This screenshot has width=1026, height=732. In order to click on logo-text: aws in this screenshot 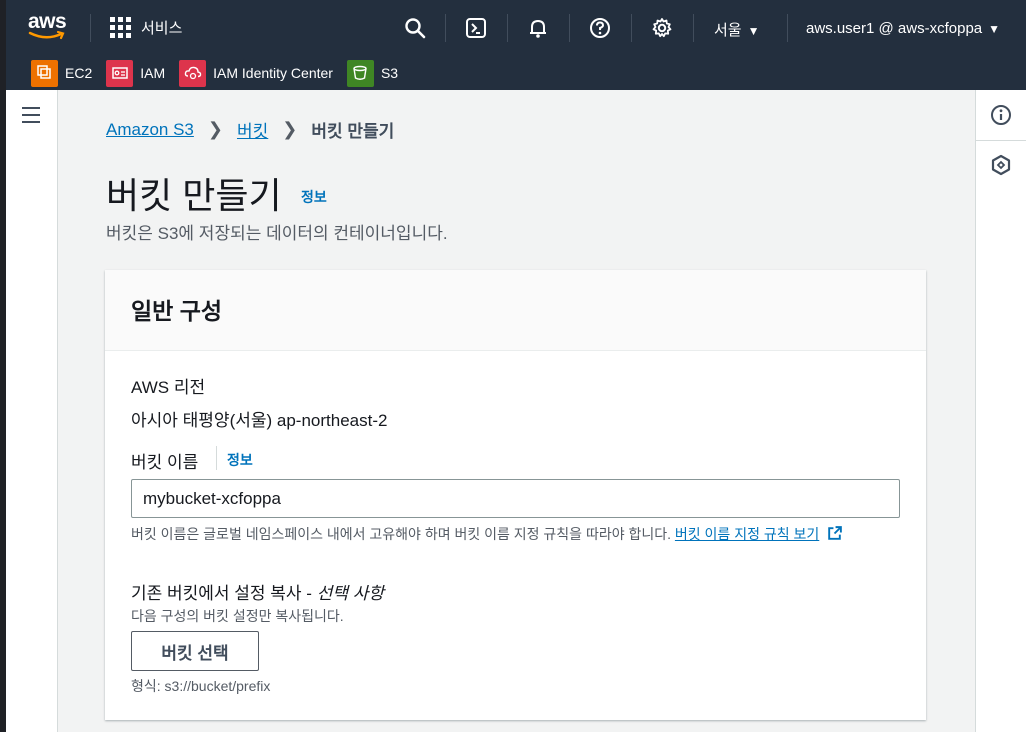, I will do `click(47, 21)`.